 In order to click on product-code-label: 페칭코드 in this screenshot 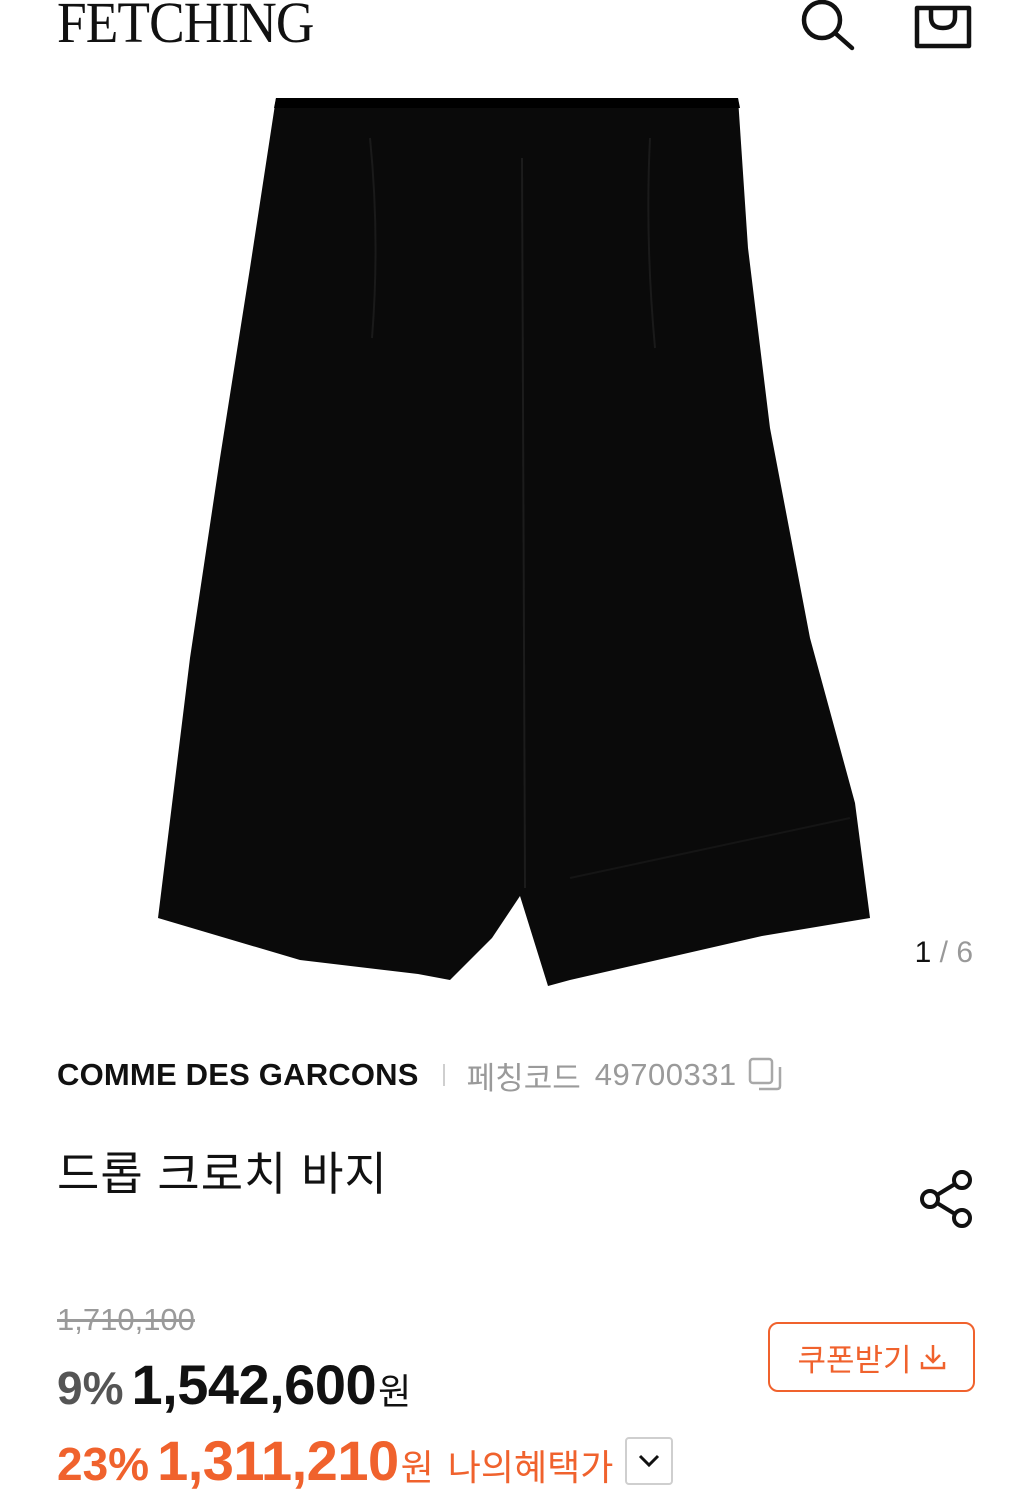, I will do `click(523, 1078)`.